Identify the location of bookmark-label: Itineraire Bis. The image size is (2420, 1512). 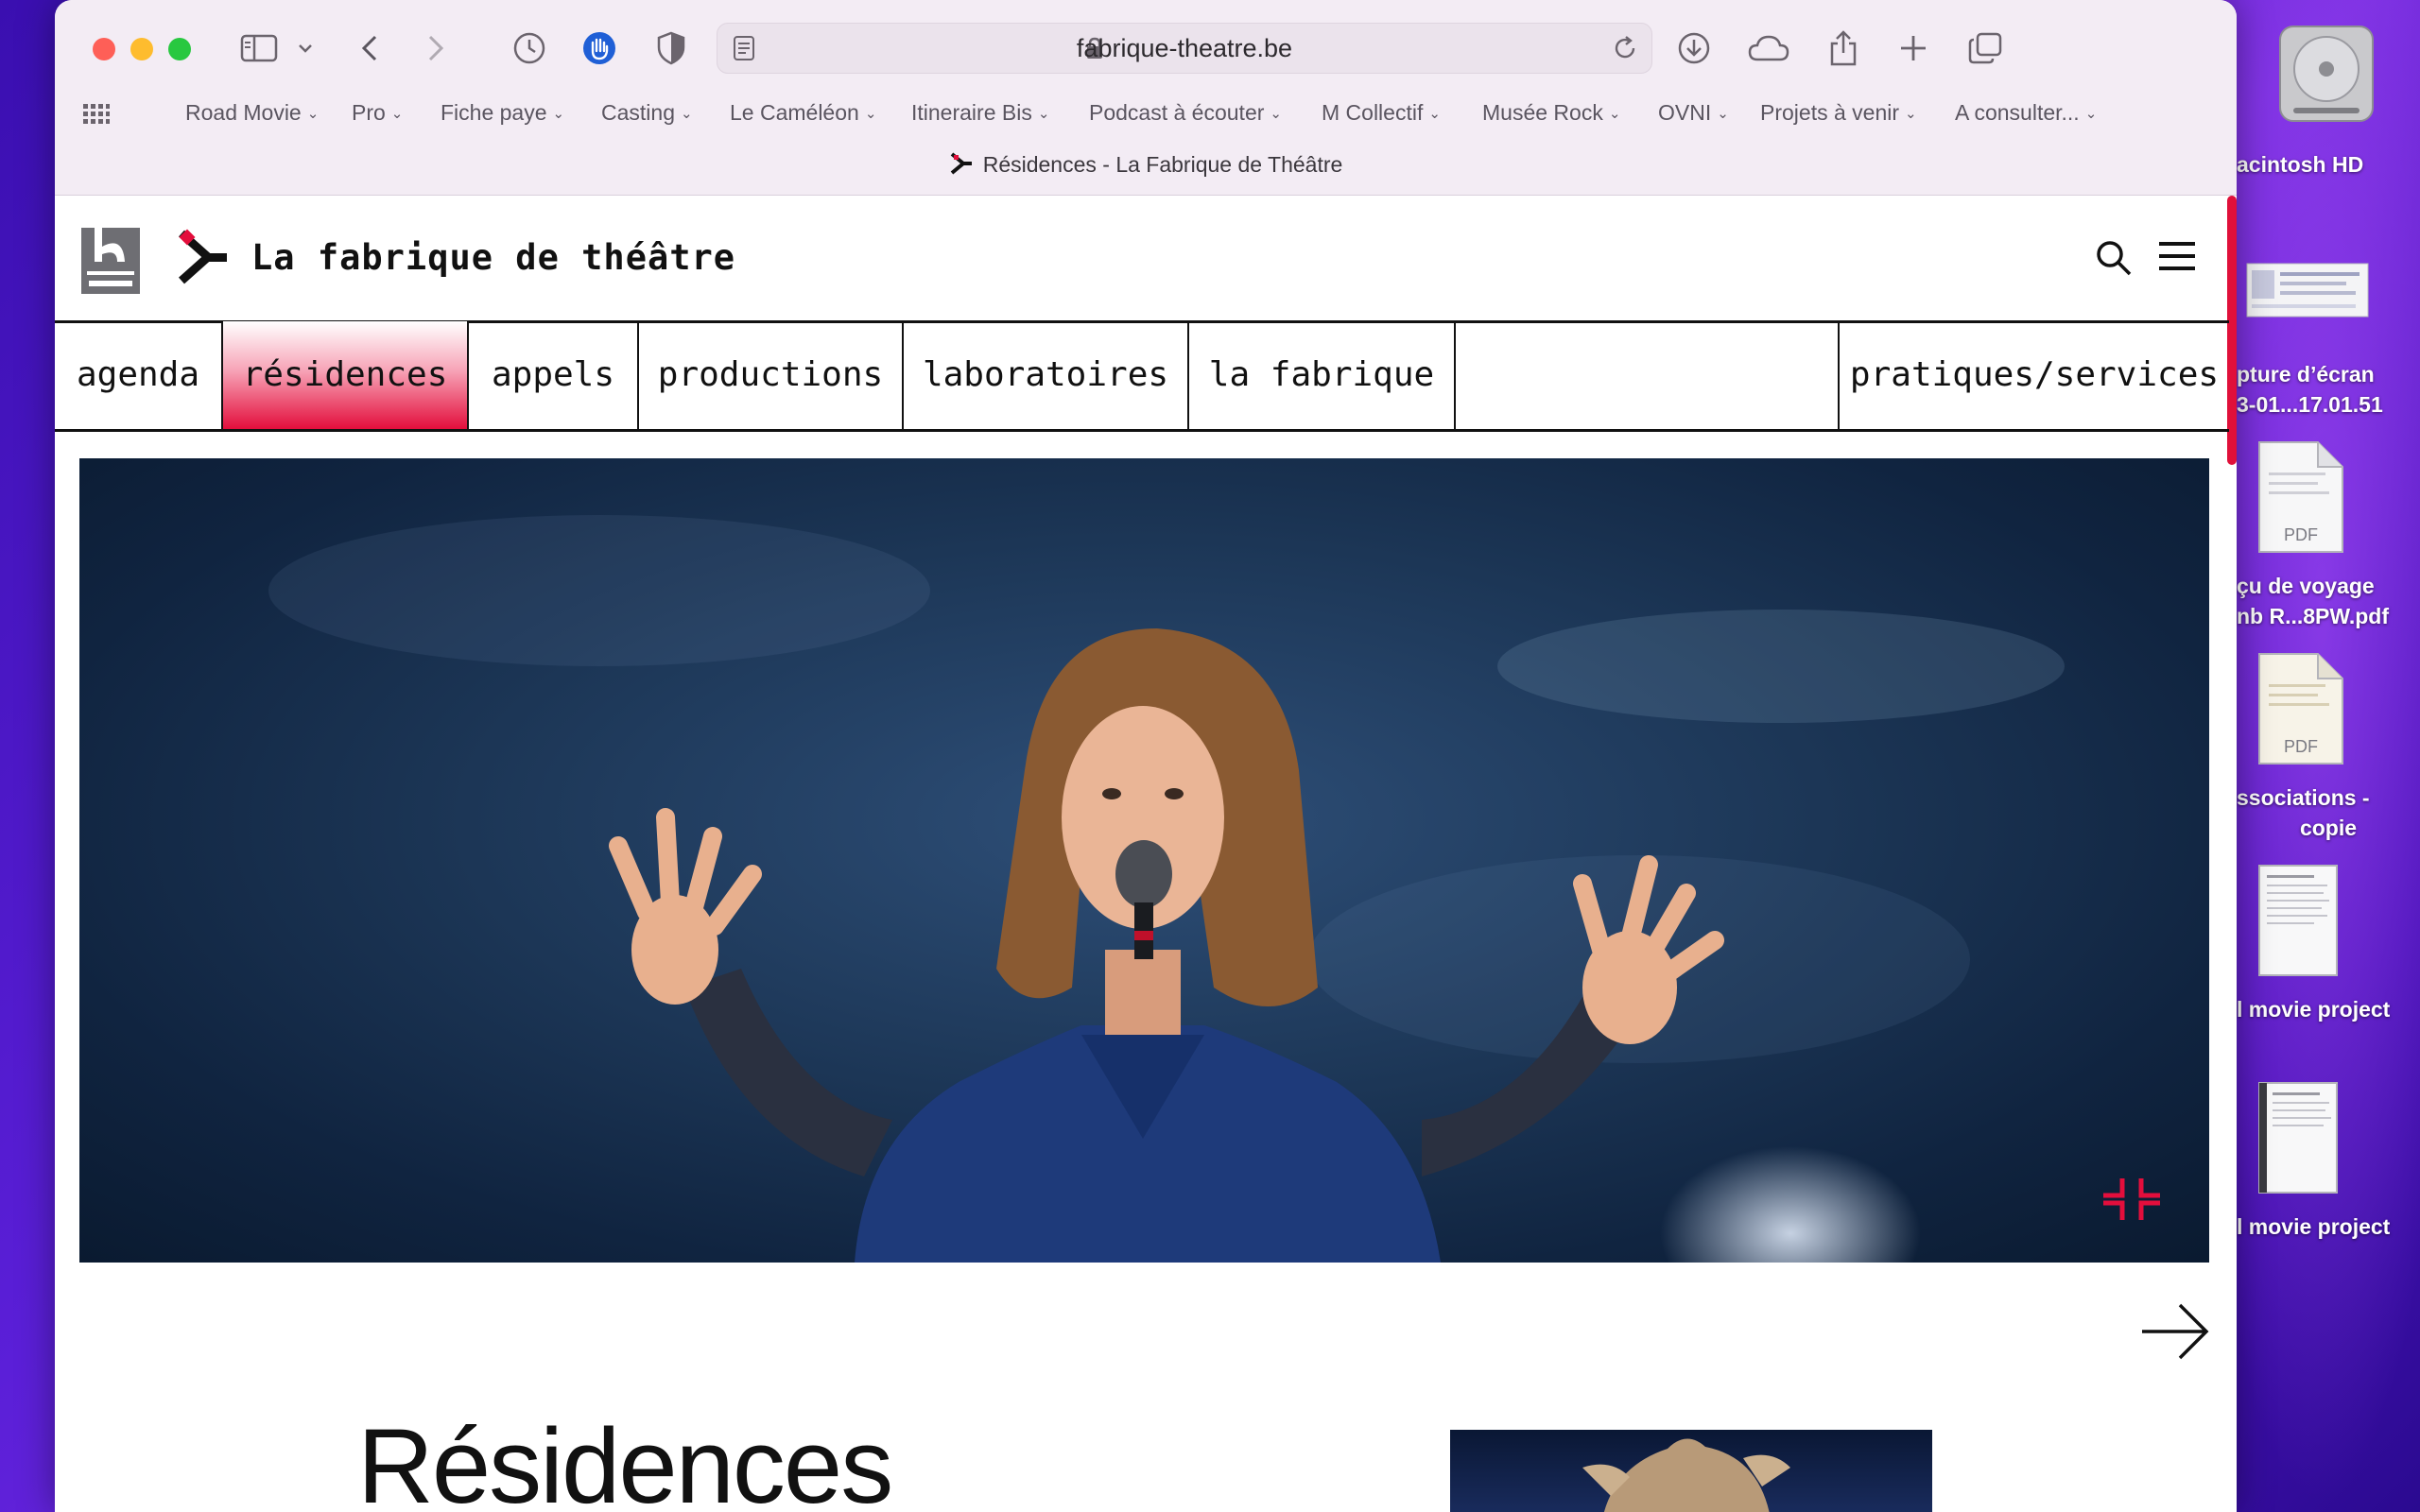
(971, 112).